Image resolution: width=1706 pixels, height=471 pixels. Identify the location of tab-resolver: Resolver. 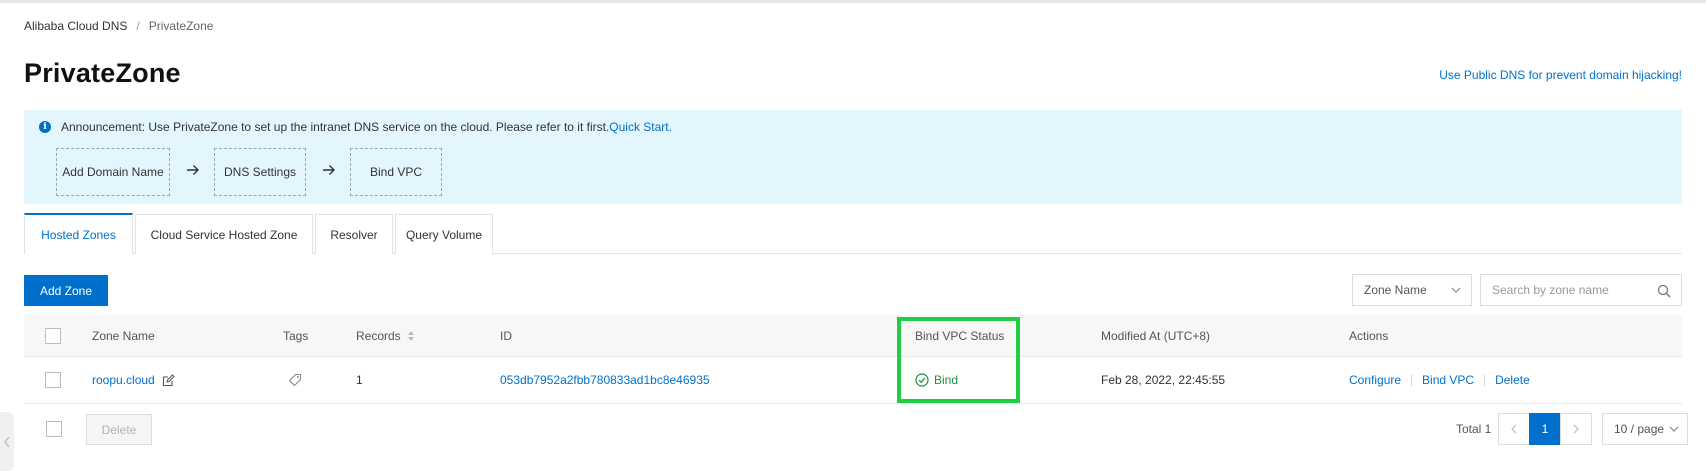
(354, 234).